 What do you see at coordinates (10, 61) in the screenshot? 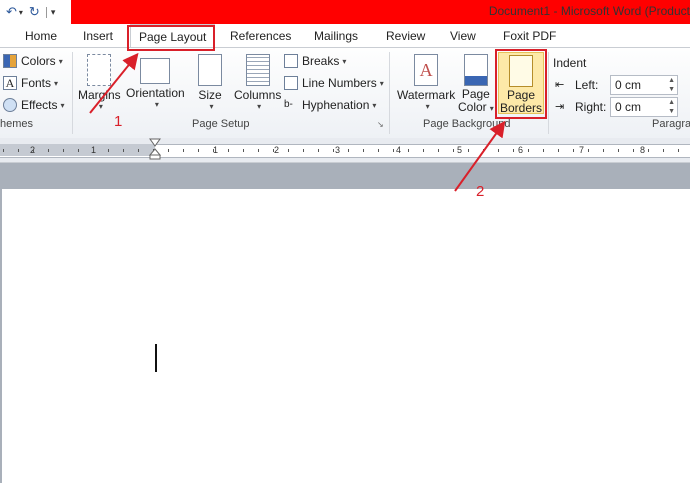
I see `colors-icon` at bounding box center [10, 61].